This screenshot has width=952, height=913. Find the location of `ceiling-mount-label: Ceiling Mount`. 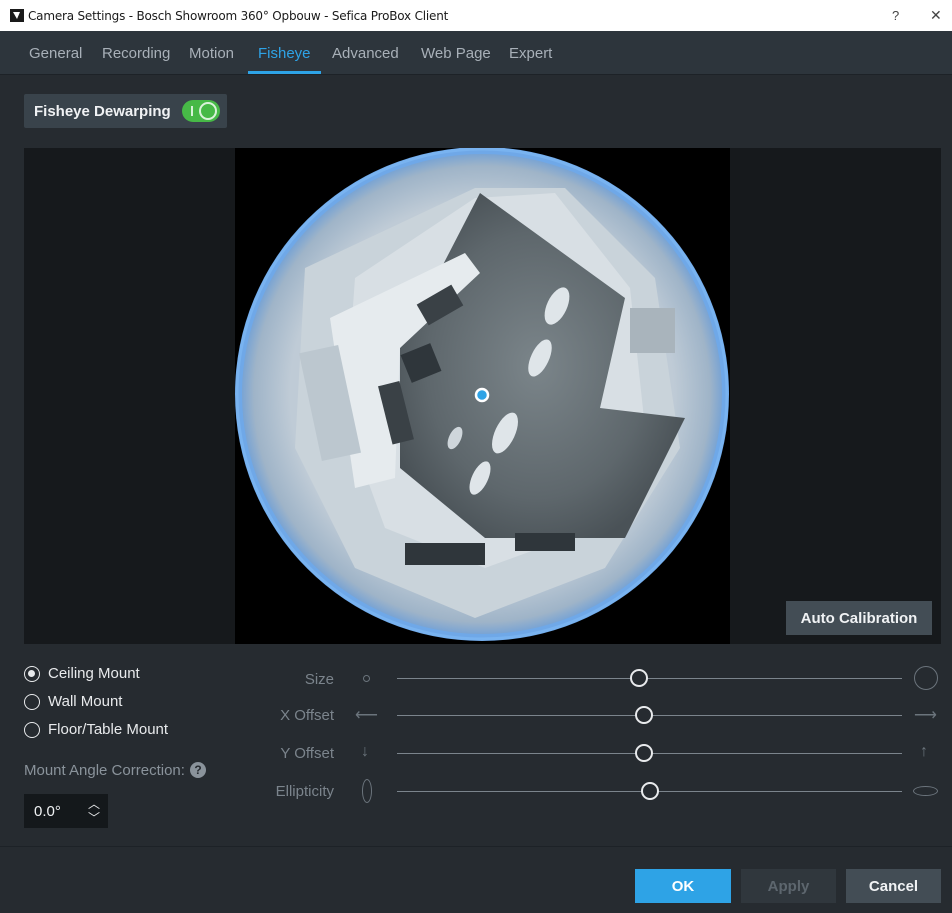

ceiling-mount-label: Ceiling Mount is located at coordinates (94, 673).